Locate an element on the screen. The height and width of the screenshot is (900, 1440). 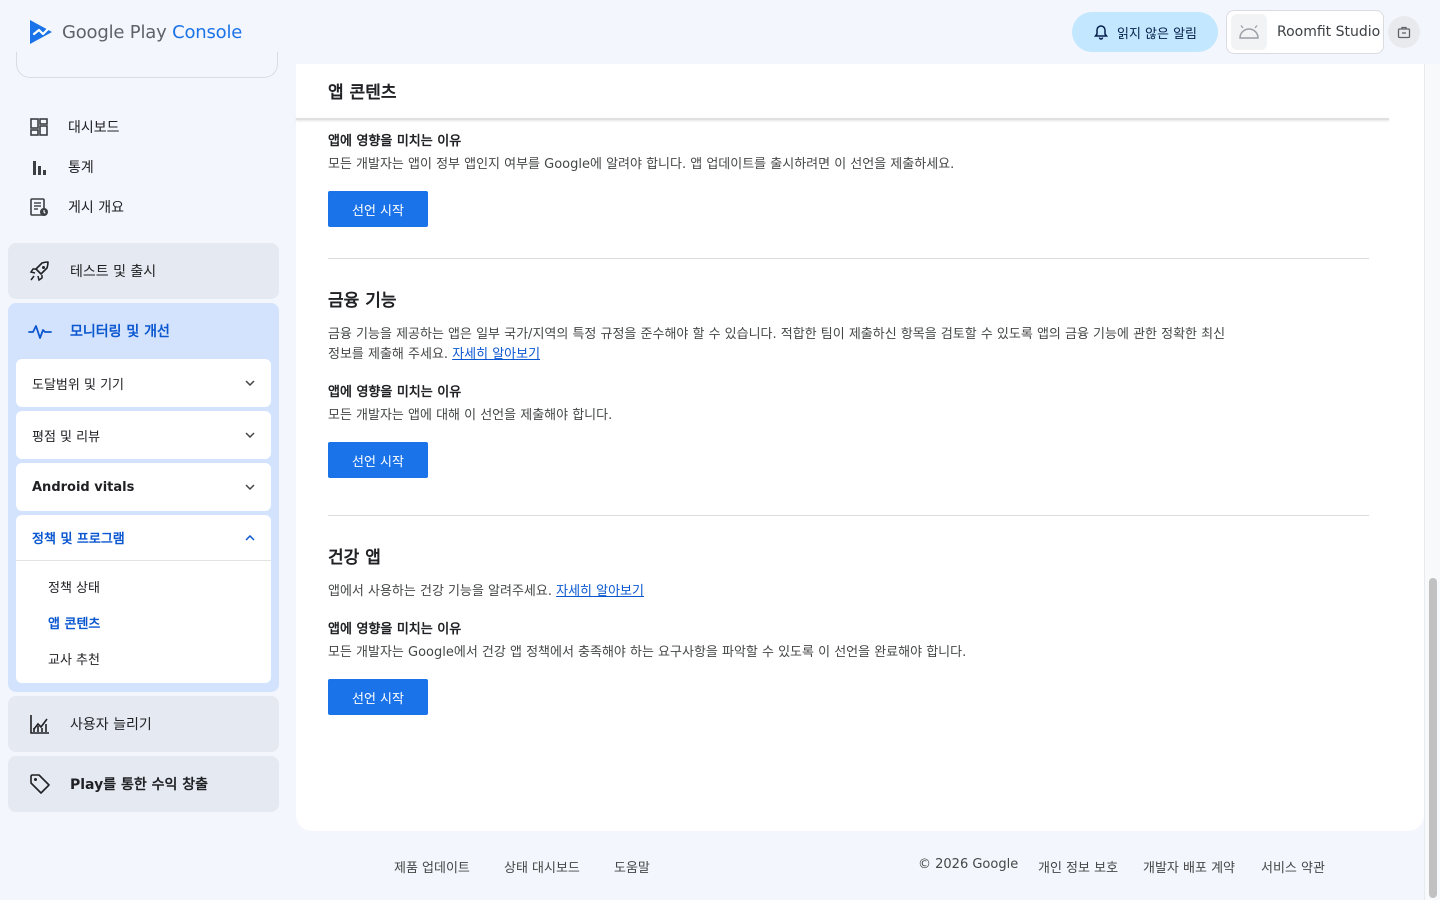
sidebar-section-label: 사용자 늘리기 is located at coordinates (111, 725).